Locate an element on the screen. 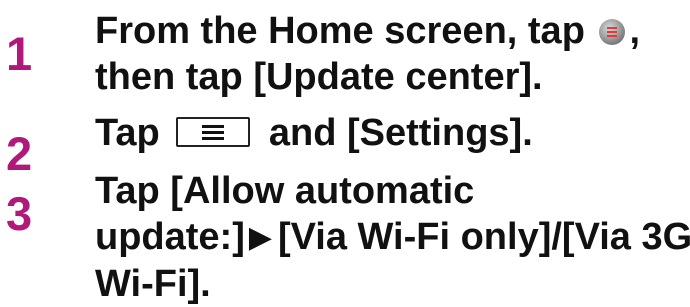  step-text-segment: Tap is located at coordinates (127, 133).